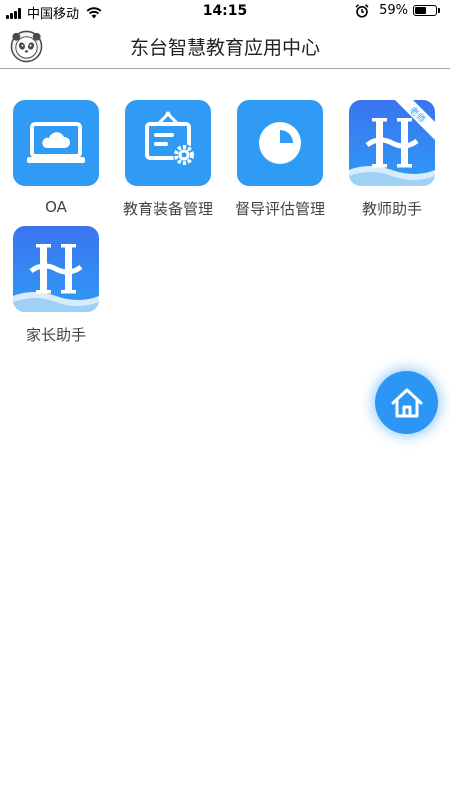 The image size is (450, 800). What do you see at coordinates (168, 143) in the screenshot?
I see `equipment-board-icon` at bounding box center [168, 143].